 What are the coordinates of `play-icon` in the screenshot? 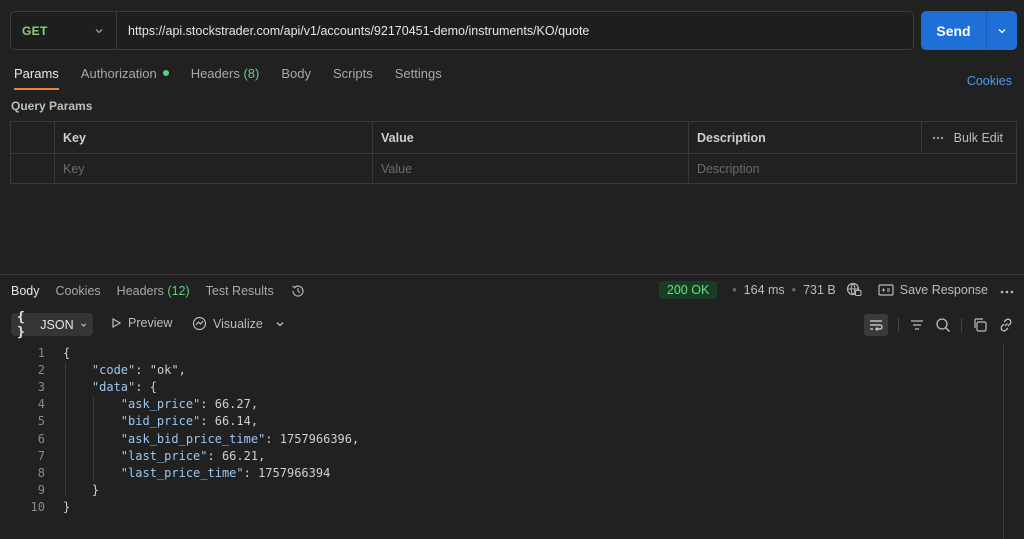 It's located at (117, 323).